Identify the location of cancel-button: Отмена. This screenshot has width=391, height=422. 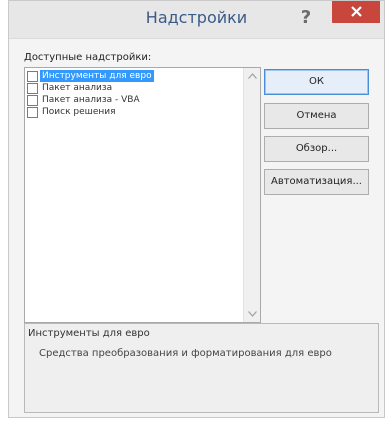
(316, 116).